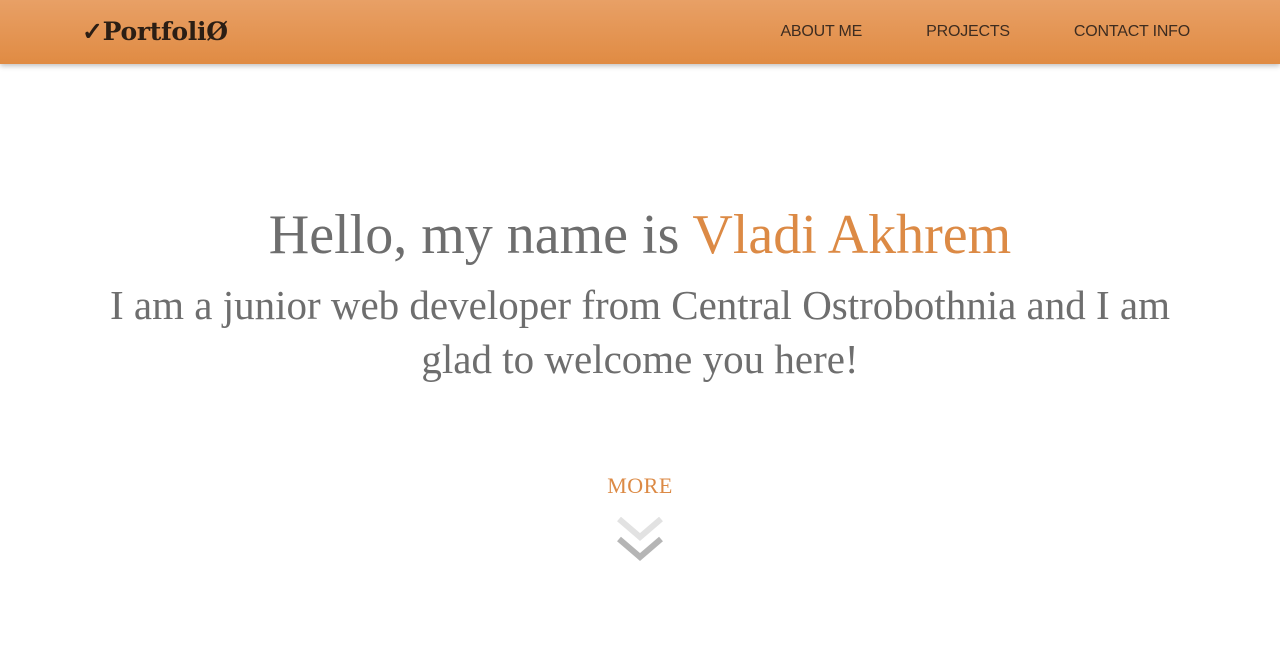 The height and width of the screenshot is (657, 1280). What do you see at coordinates (968, 32) in the screenshot?
I see `nav-link-projects: PROJECTS` at bounding box center [968, 32].